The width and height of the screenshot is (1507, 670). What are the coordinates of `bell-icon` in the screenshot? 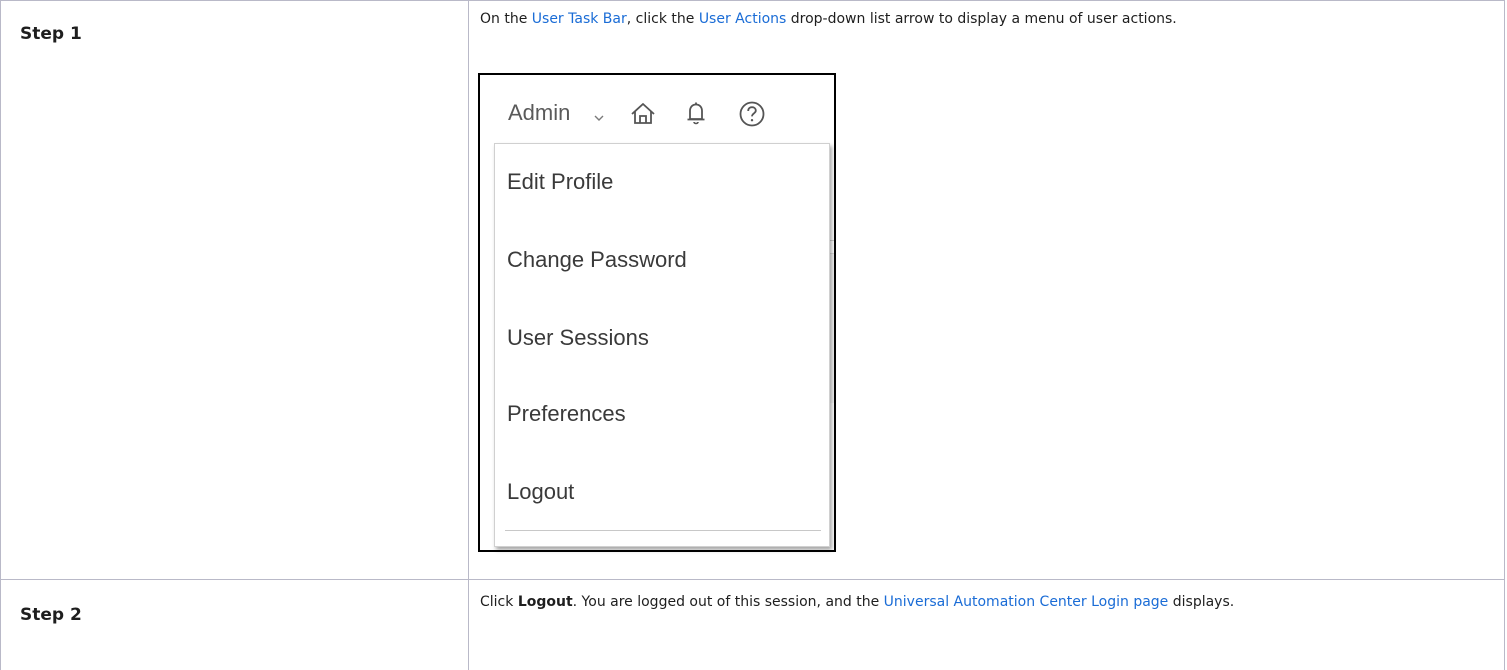 It's located at (696, 116).